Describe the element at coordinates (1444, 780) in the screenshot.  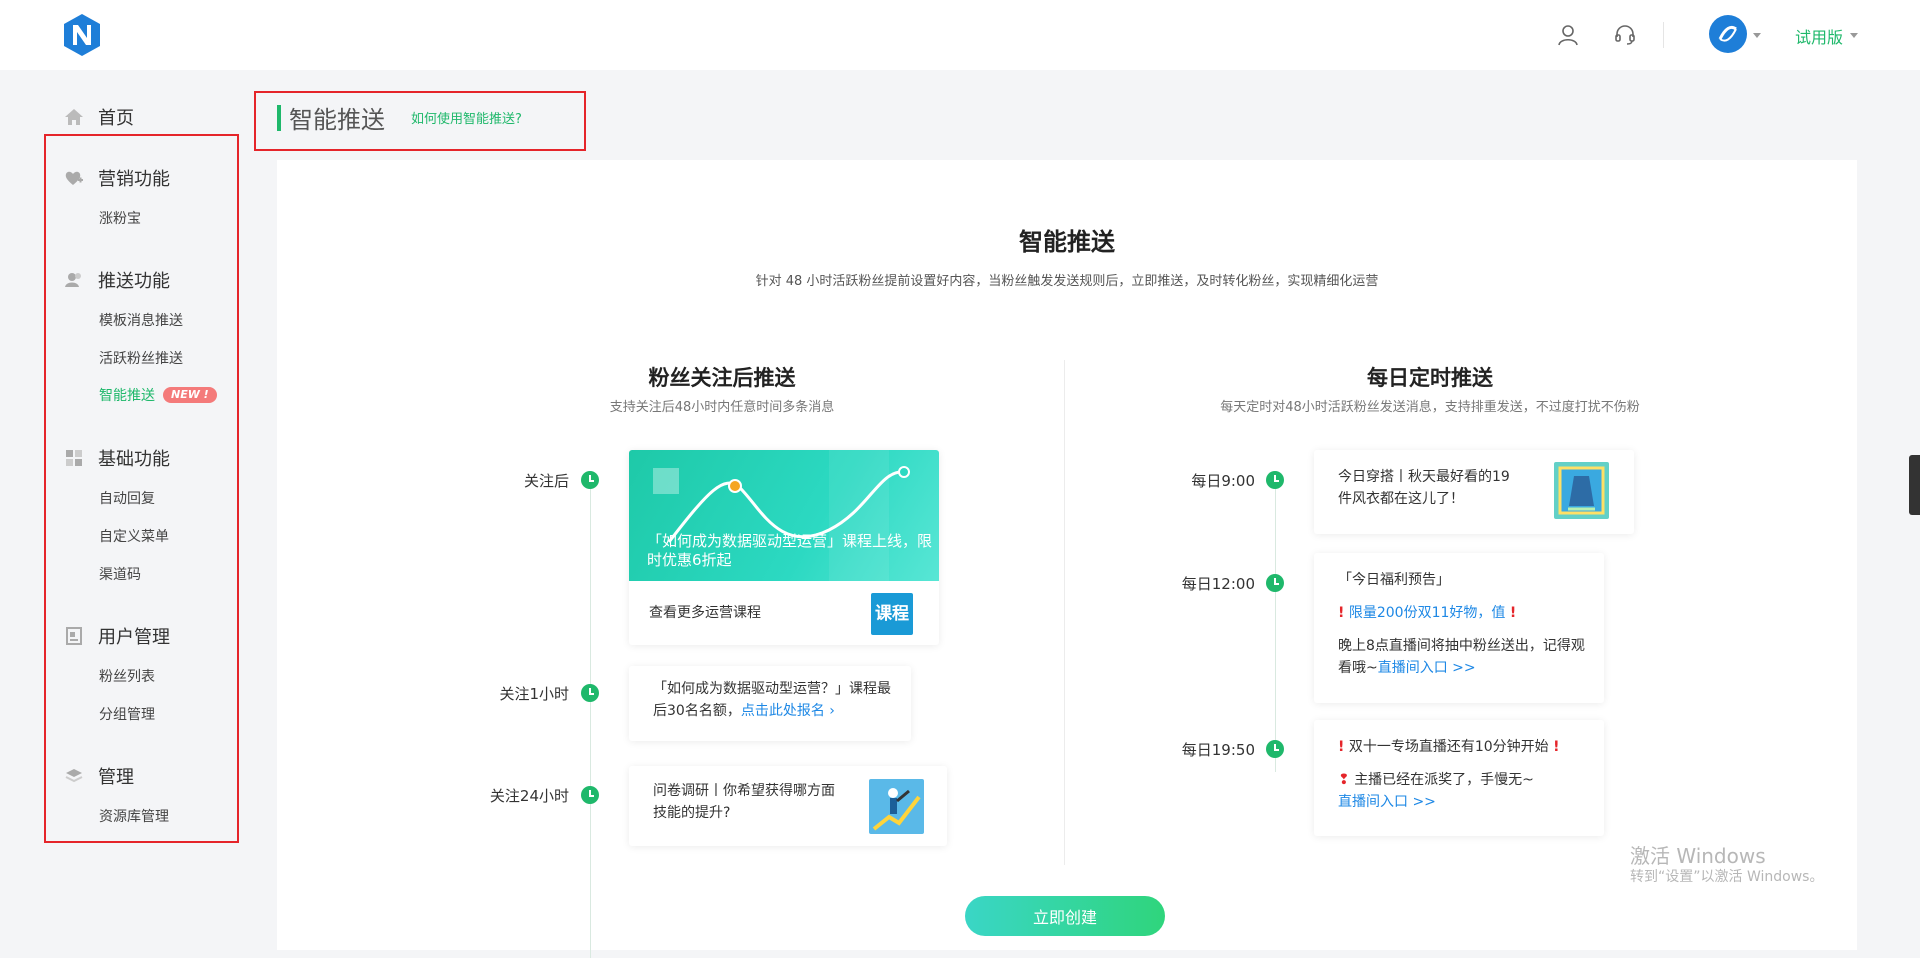
I see `live-prize-text: 主播已经在派奖了，手慢无~` at that location.